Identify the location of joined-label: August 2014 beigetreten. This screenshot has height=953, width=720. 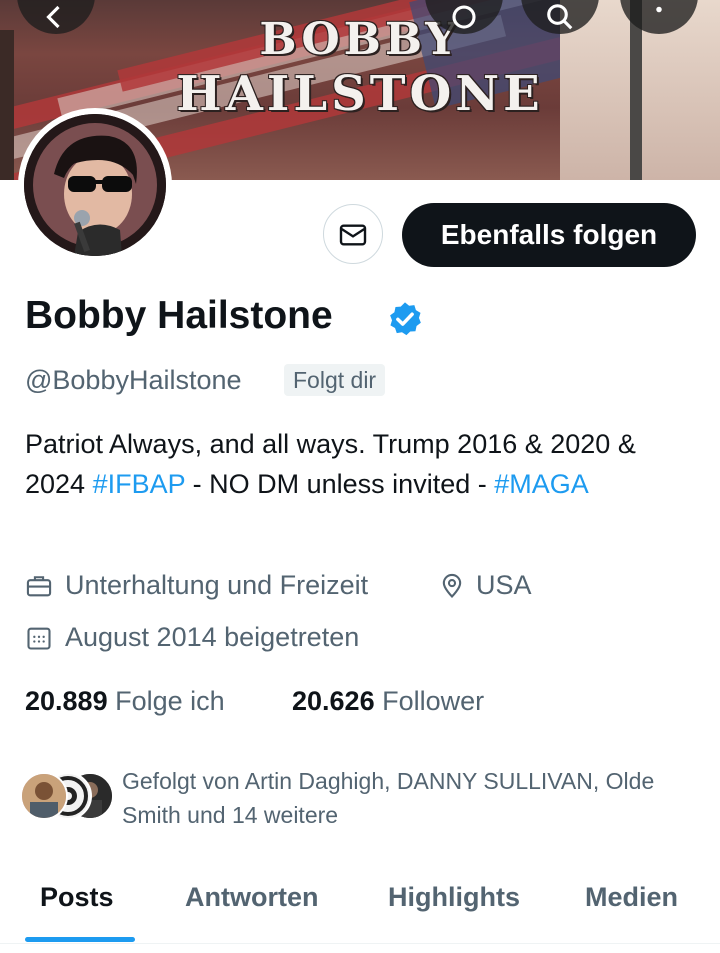
(212, 637).